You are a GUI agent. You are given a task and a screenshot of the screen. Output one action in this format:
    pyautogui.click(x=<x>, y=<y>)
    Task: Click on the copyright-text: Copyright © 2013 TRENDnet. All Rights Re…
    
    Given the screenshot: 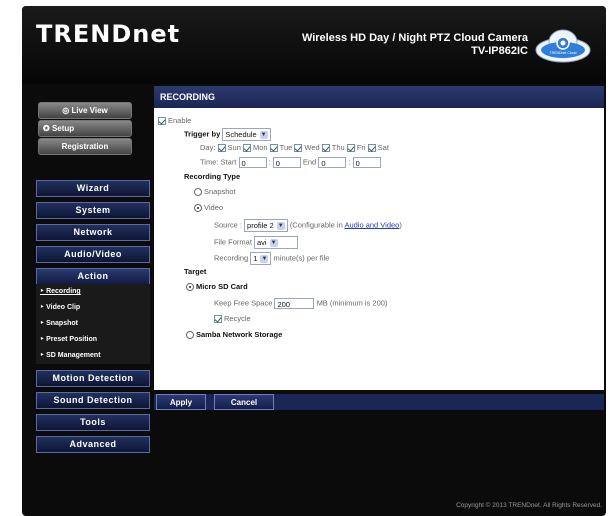 What is the action you would take?
    pyautogui.click(x=529, y=505)
    